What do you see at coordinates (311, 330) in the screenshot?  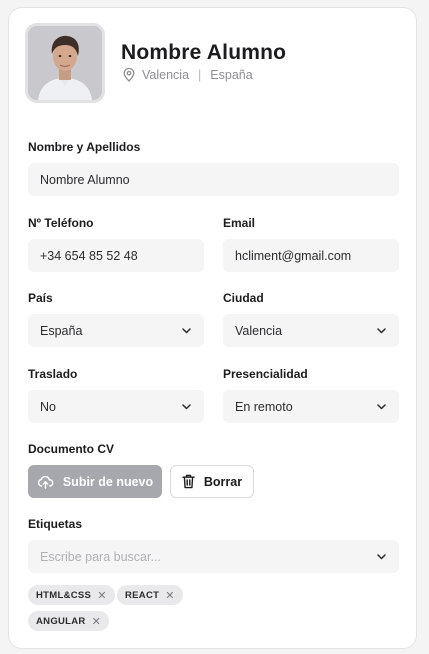 I see `city-select: Valencia` at bounding box center [311, 330].